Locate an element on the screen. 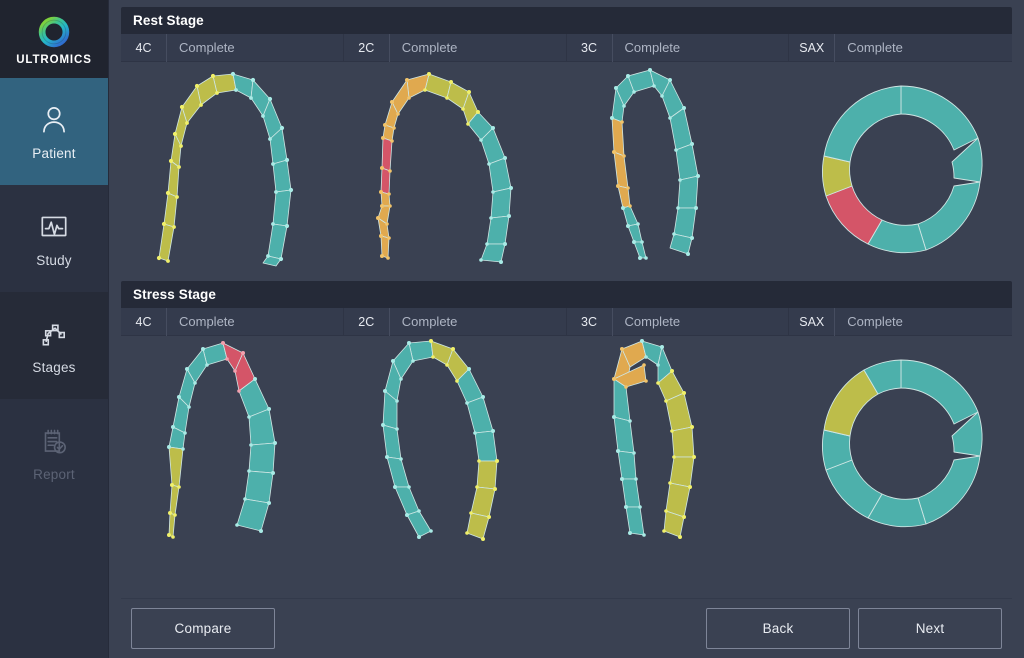  view-cell-rest-sax: SAX Complete is located at coordinates (900, 47).